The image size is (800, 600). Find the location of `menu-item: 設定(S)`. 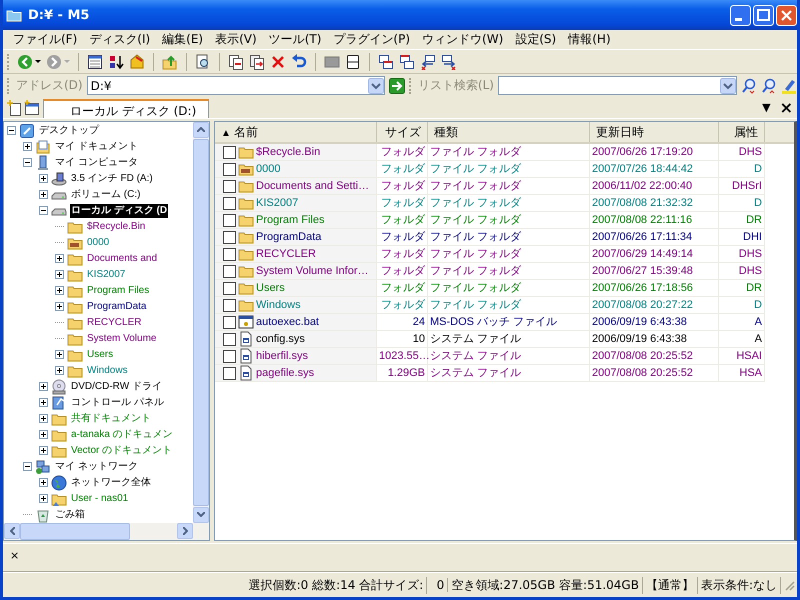

menu-item: 設定(S) is located at coordinates (535, 39).